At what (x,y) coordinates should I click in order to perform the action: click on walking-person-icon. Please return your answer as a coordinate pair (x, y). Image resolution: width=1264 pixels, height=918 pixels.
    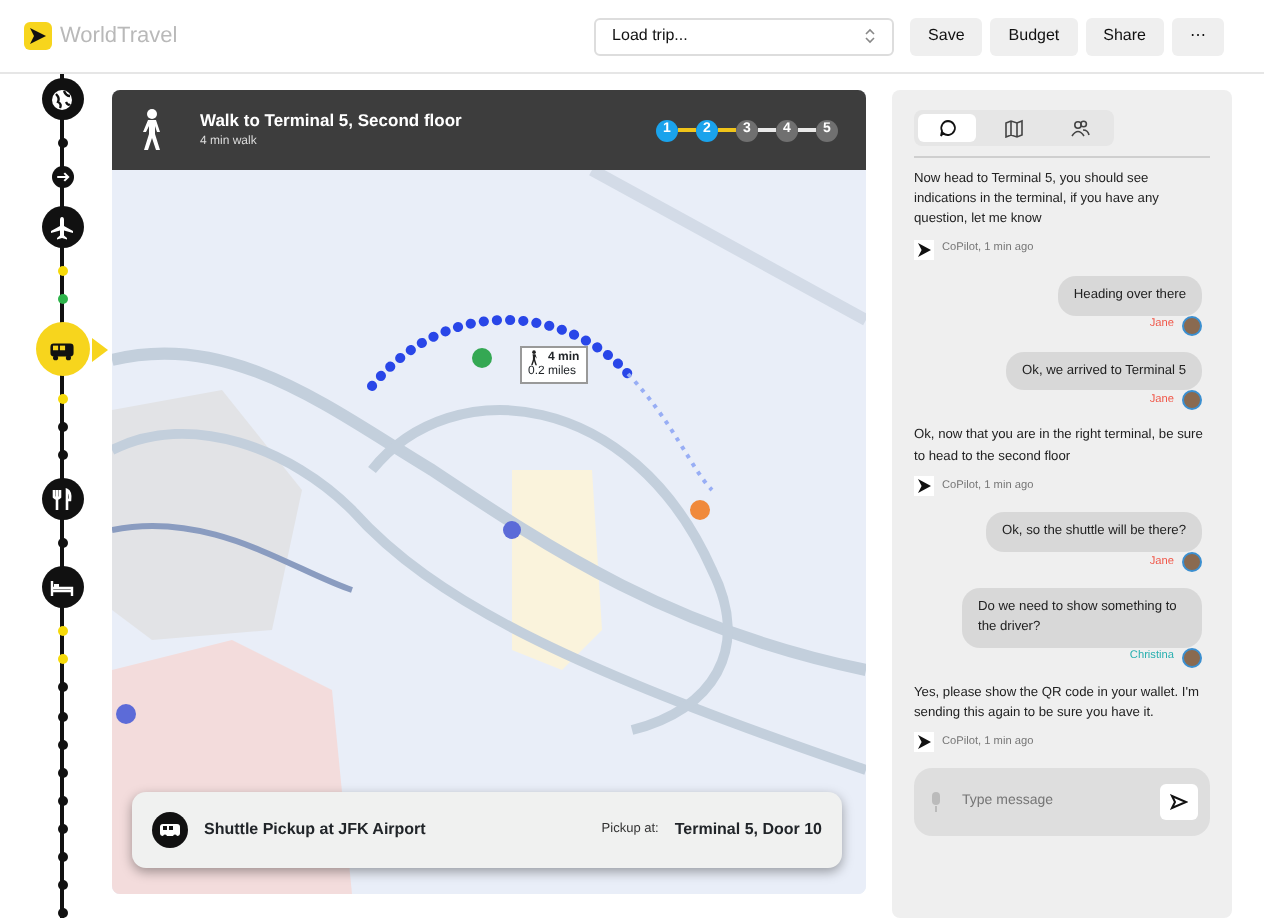
    Looking at the image, I should click on (534, 358).